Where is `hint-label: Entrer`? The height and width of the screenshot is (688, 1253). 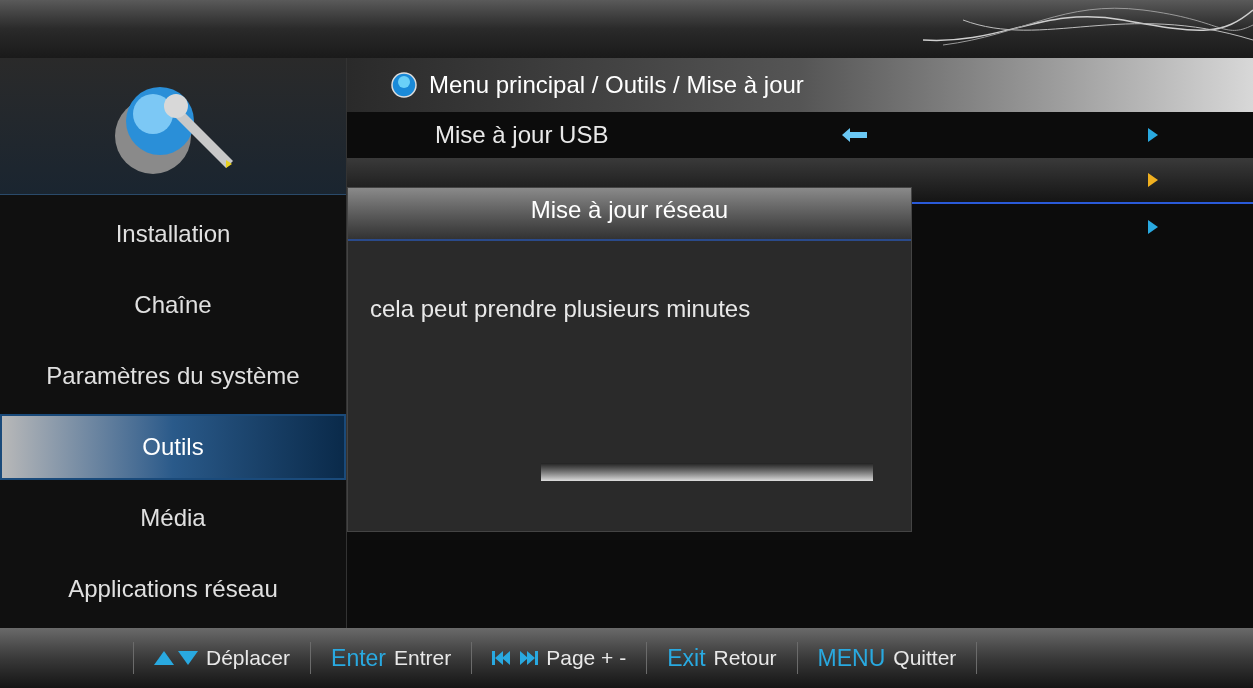
hint-label: Entrer is located at coordinates (423, 658).